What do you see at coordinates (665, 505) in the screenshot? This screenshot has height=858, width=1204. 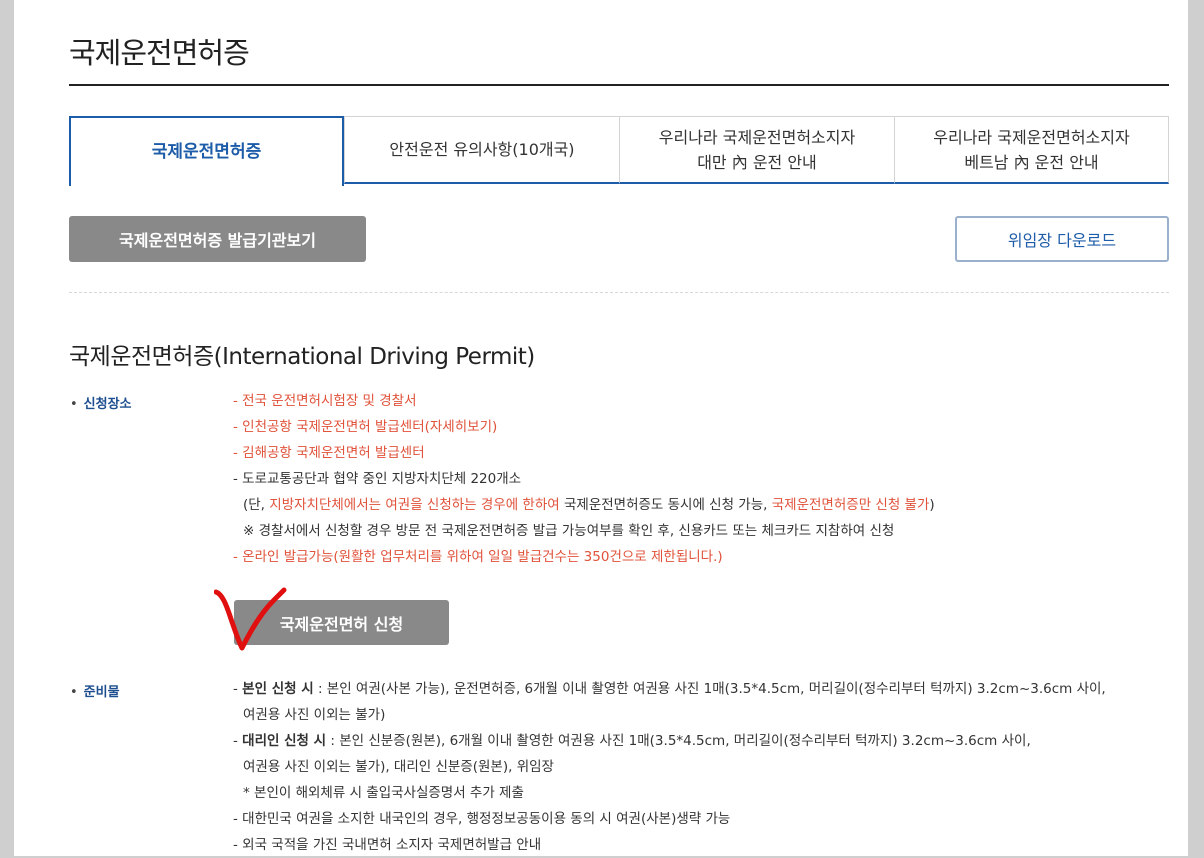 I see `note-text: 국제운전면허증도 동시에 신청 가능,` at bounding box center [665, 505].